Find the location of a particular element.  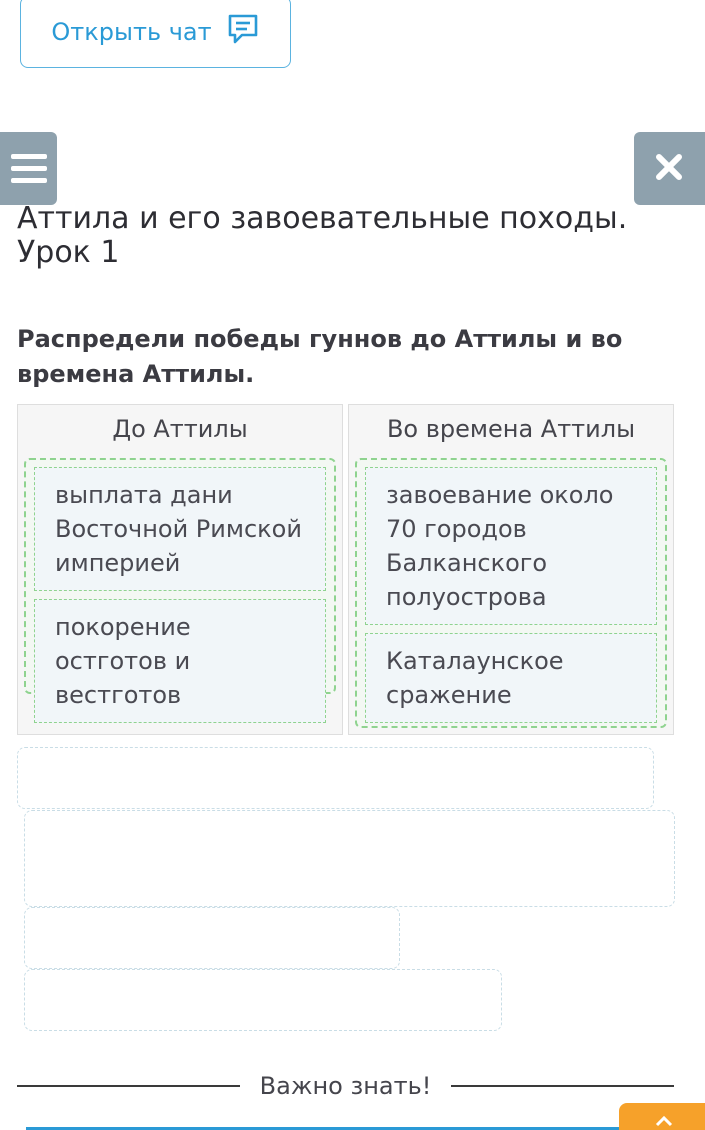

close-icon is located at coordinates (669, 169).